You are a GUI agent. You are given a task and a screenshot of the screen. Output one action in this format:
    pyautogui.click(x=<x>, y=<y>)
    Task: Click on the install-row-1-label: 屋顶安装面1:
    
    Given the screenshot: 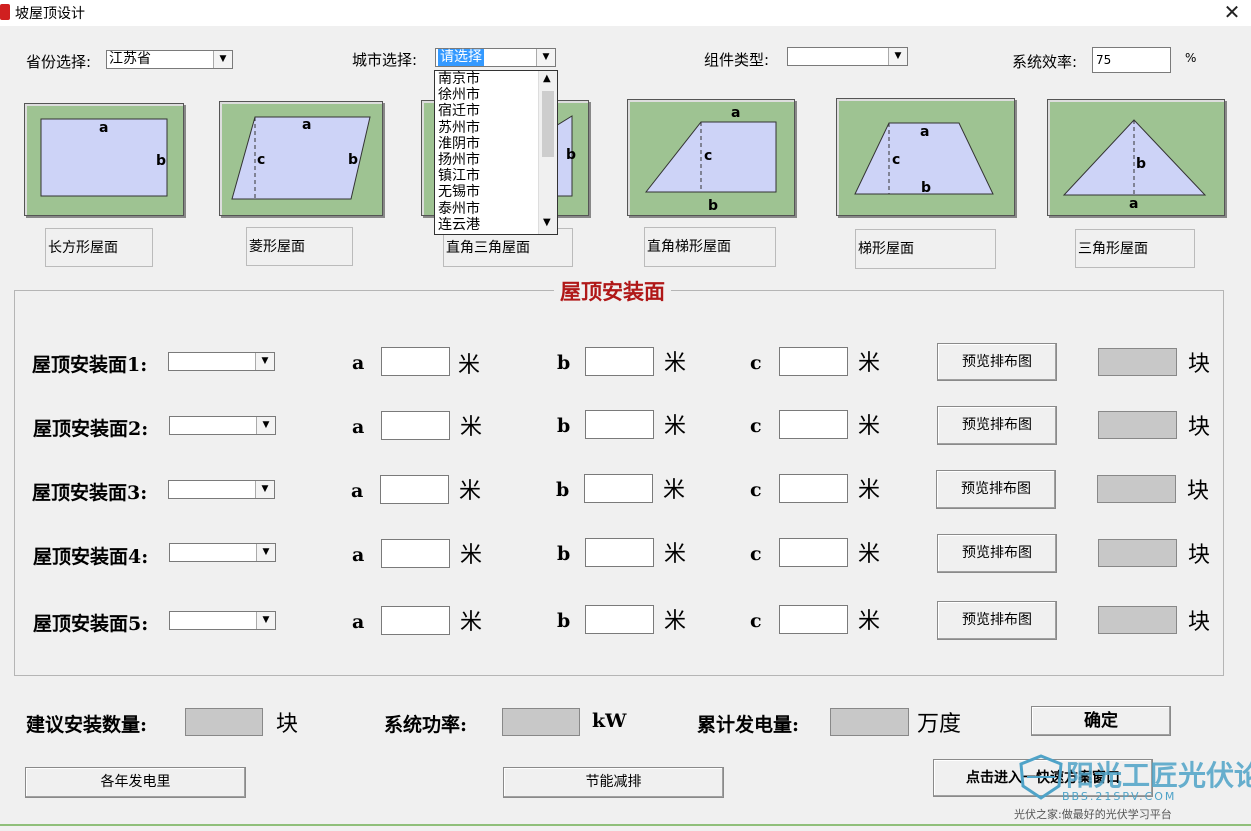 What is the action you would take?
    pyautogui.click(x=90, y=365)
    